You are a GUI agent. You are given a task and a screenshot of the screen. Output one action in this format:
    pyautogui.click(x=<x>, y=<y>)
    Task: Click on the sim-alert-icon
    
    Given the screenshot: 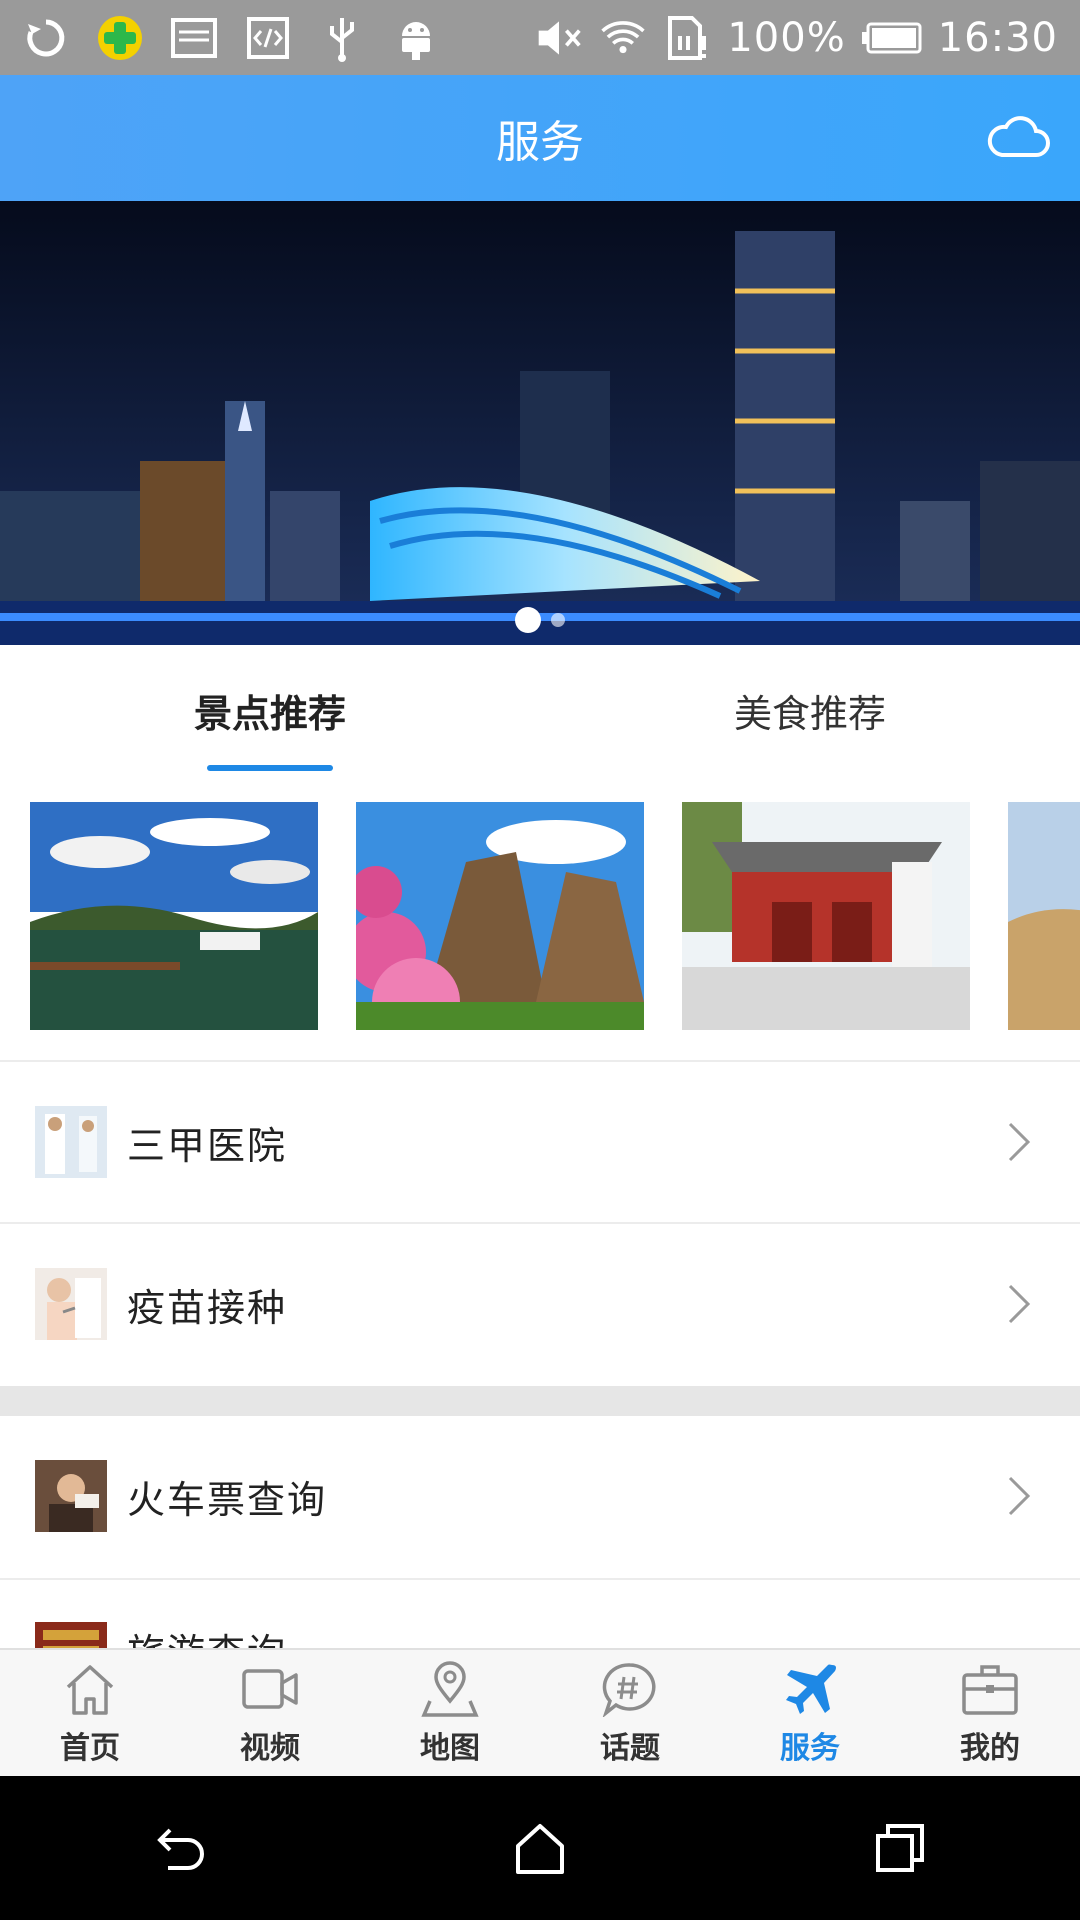 What is the action you would take?
    pyautogui.click(x=687, y=38)
    